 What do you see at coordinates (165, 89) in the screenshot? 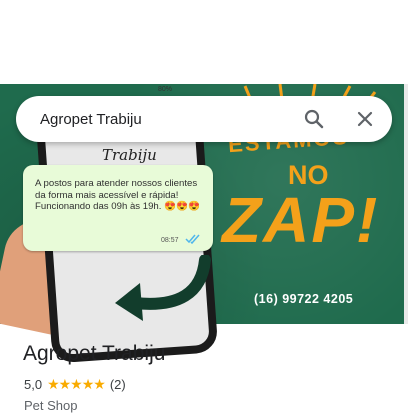
I see `phone-battery-status: 80%` at bounding box center [165, 89].